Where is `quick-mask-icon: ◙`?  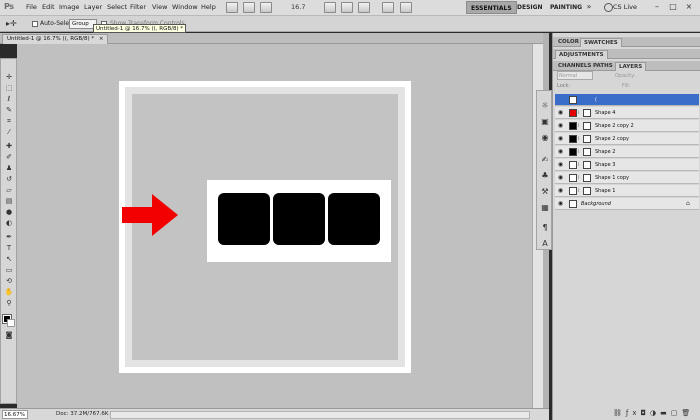
quick-mask-icon: ◙ is located at coordinates (9, 335).